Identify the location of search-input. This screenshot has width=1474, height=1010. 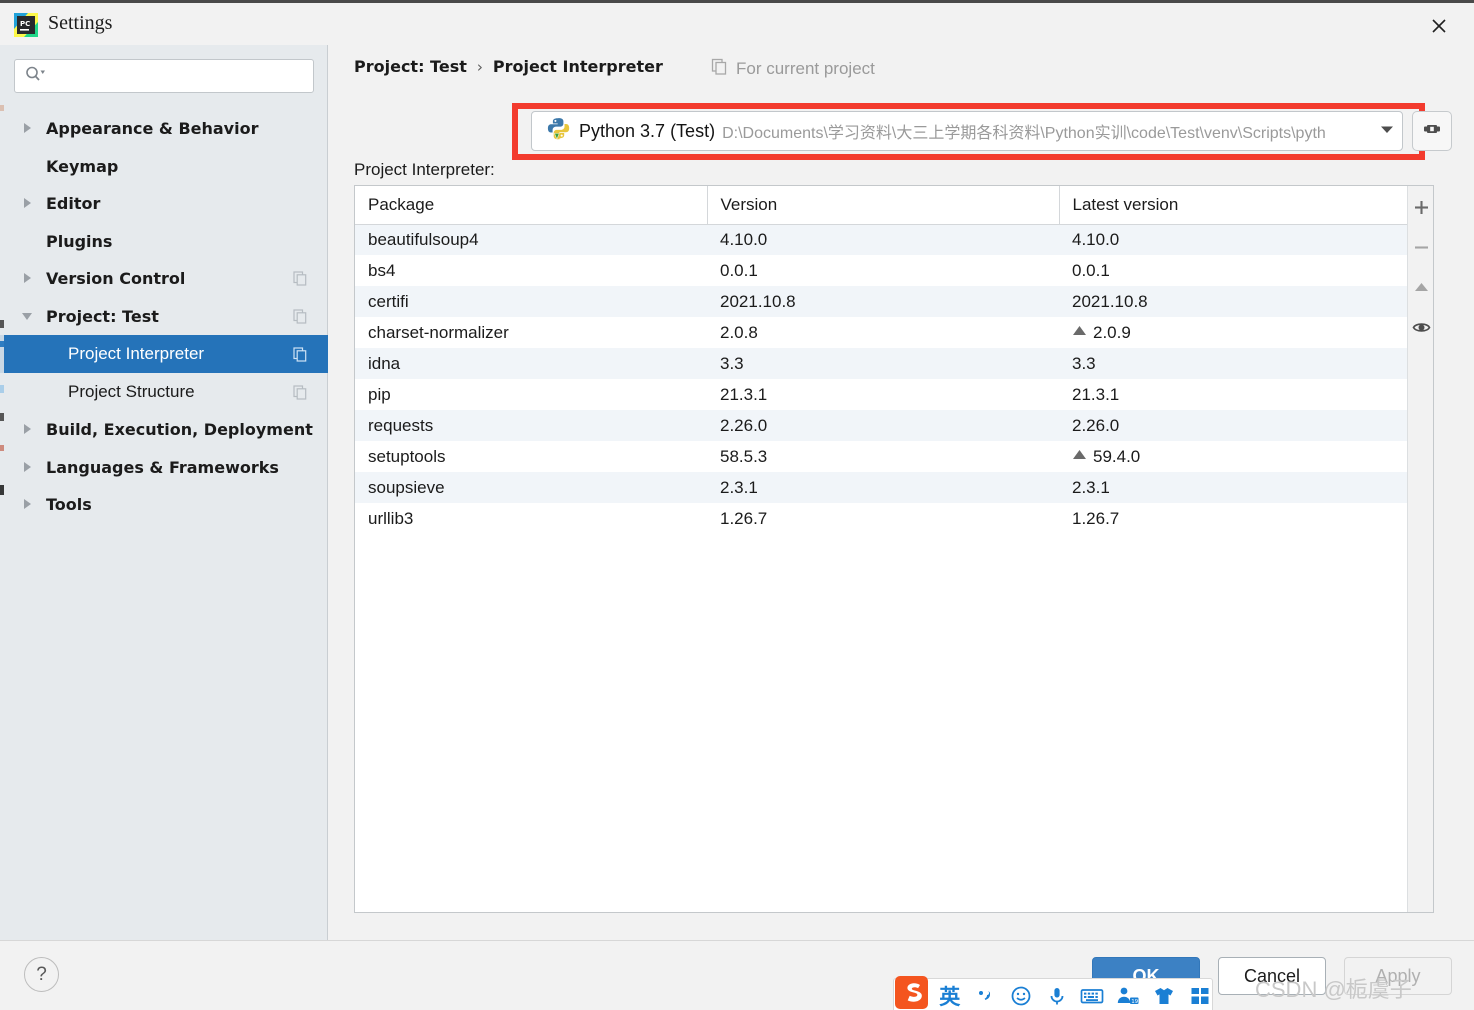
(177, 76).